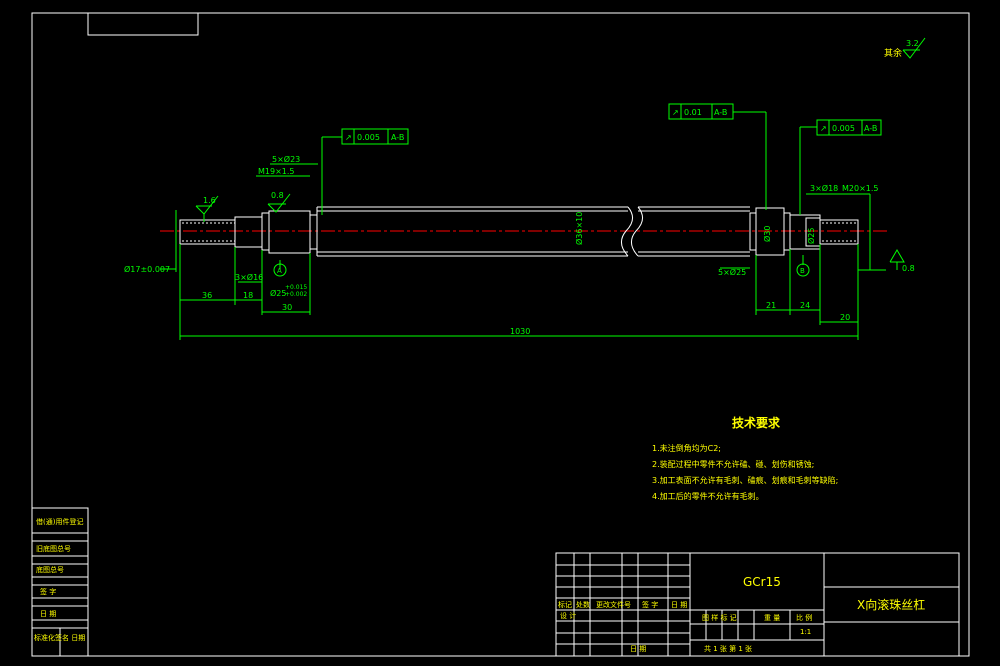 This screenshot has height=666, width=1000. Describe the element at coordinates (397, 137) in the screenshot. I see `tolerance-0-datum: A-B` at that location.